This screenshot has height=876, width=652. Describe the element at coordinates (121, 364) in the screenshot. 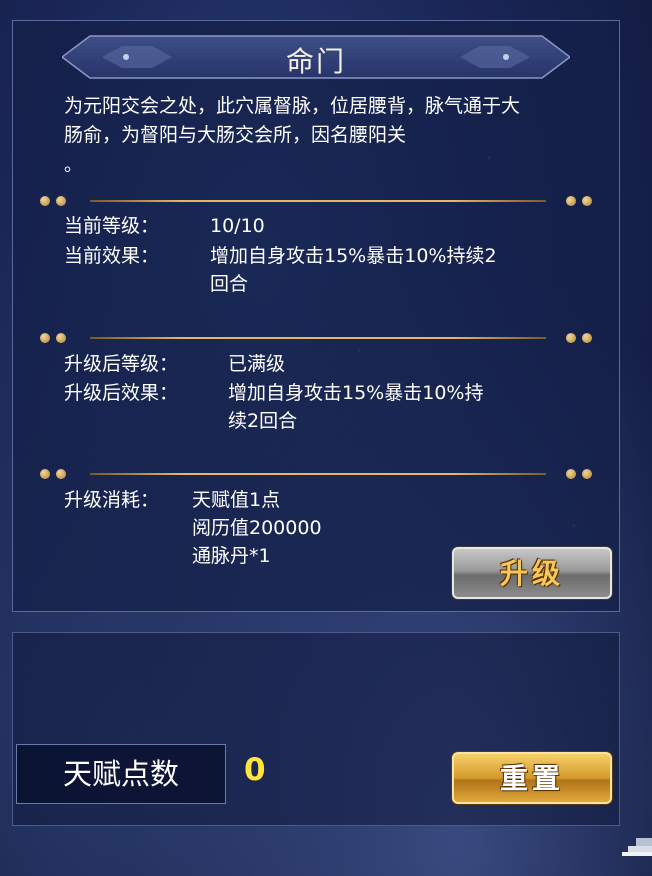

I see `next-level-label: 升级后等级：` at that location.